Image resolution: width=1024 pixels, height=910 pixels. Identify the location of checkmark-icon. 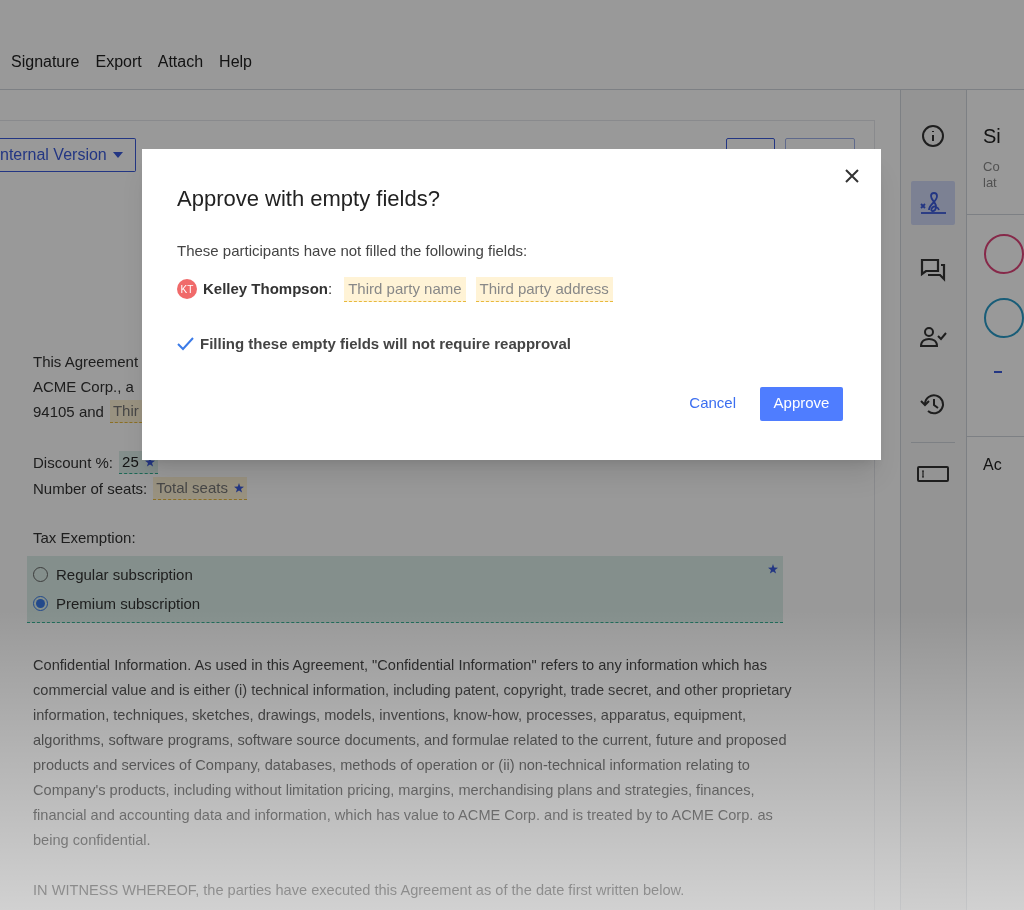
(185, 344).